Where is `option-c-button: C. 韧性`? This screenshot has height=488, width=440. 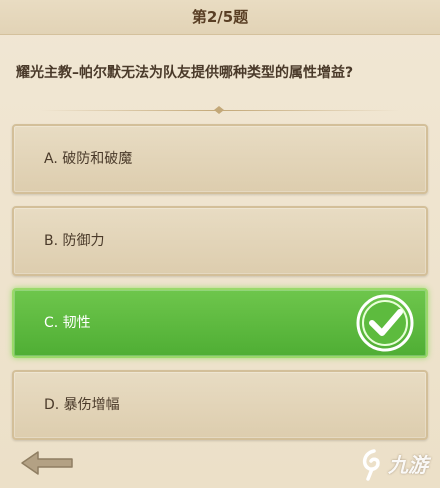
option-c-button: C. 韧性 is located at coordinates (220, 323).